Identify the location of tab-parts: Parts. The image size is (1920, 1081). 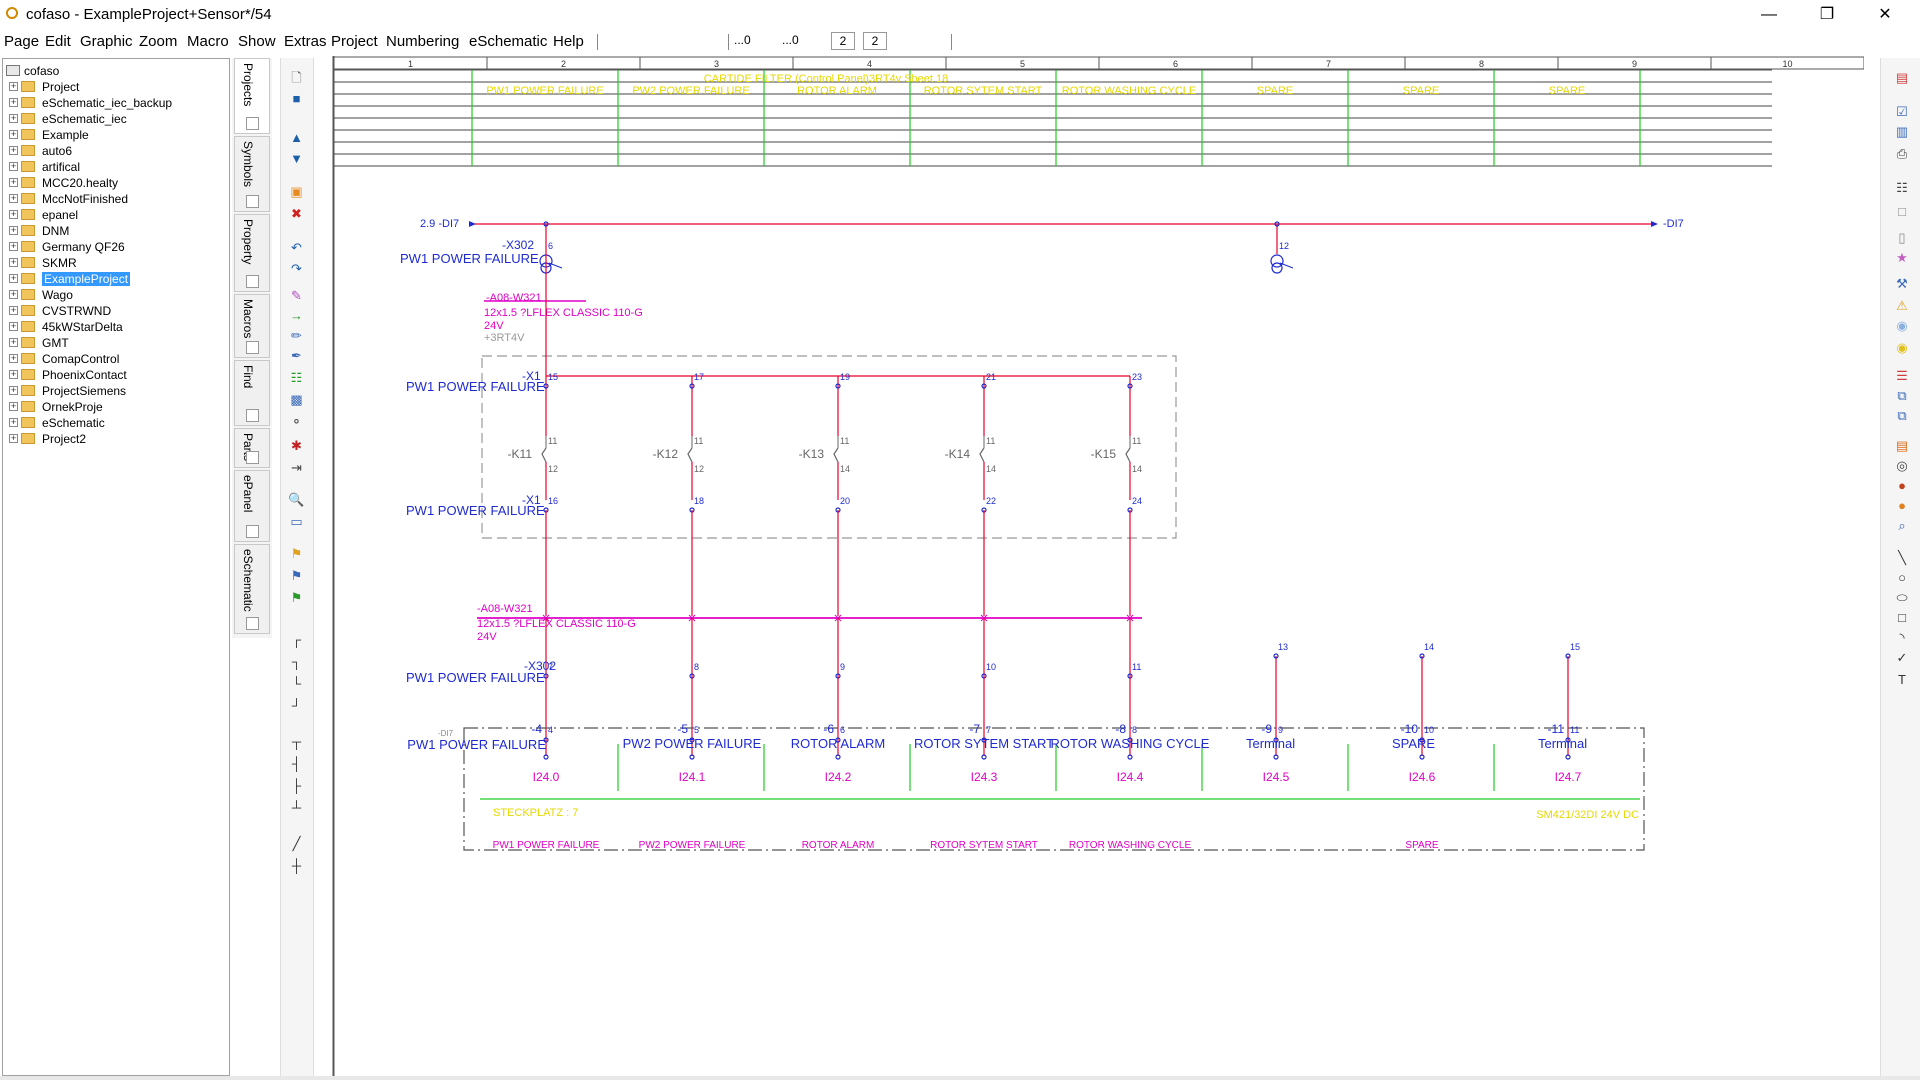
(252, 448).